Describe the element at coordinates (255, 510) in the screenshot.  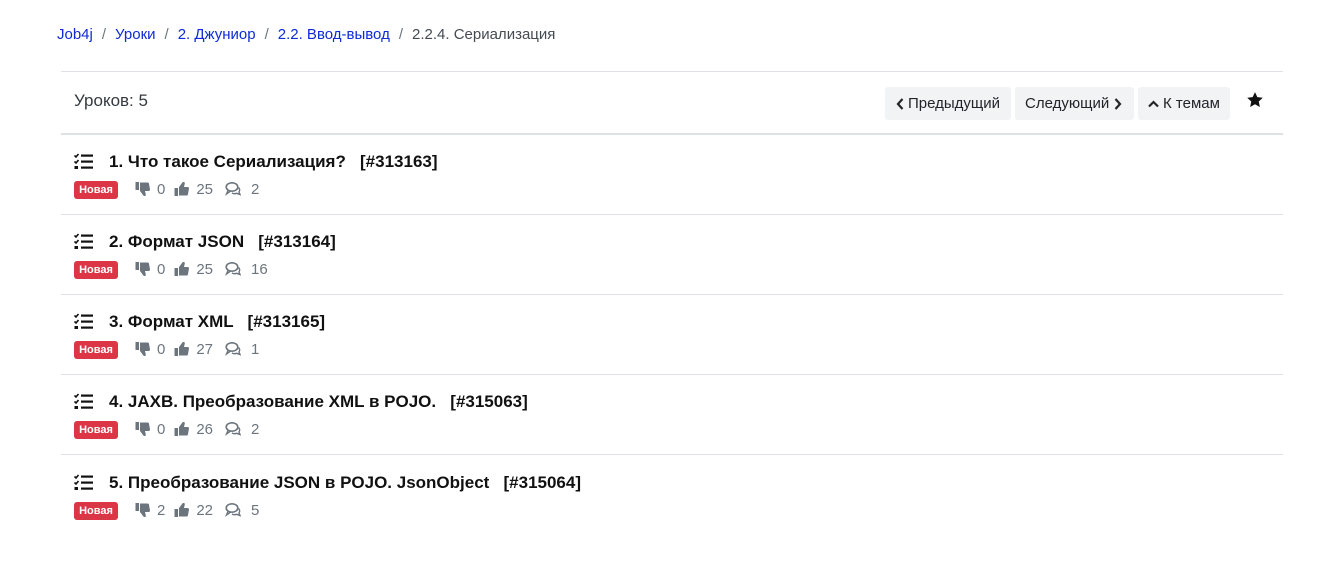
I see `comment-count: 5` at that location.